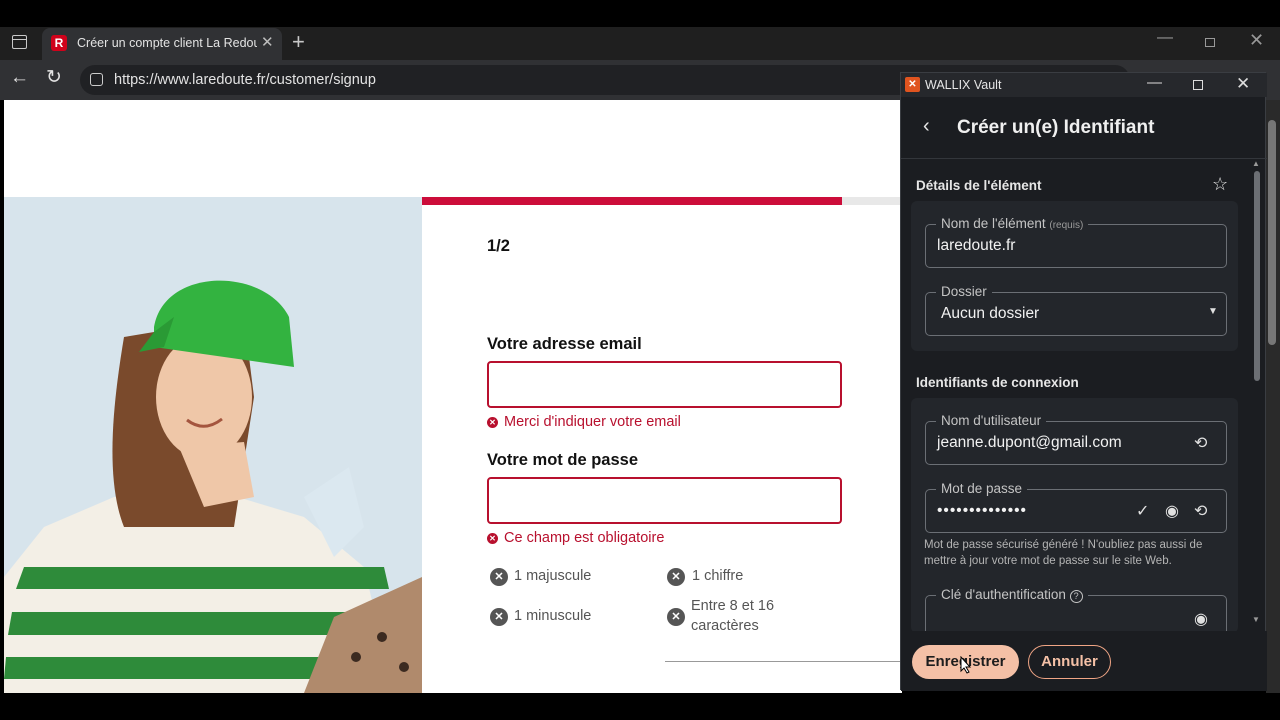 The height and width of the screenshot is (720, 1280). What do you see at coordinates (167, 43) in the screenshot?
I see `tab-title: Créer un compte client La Redoute` at bounding box center [167, 43].